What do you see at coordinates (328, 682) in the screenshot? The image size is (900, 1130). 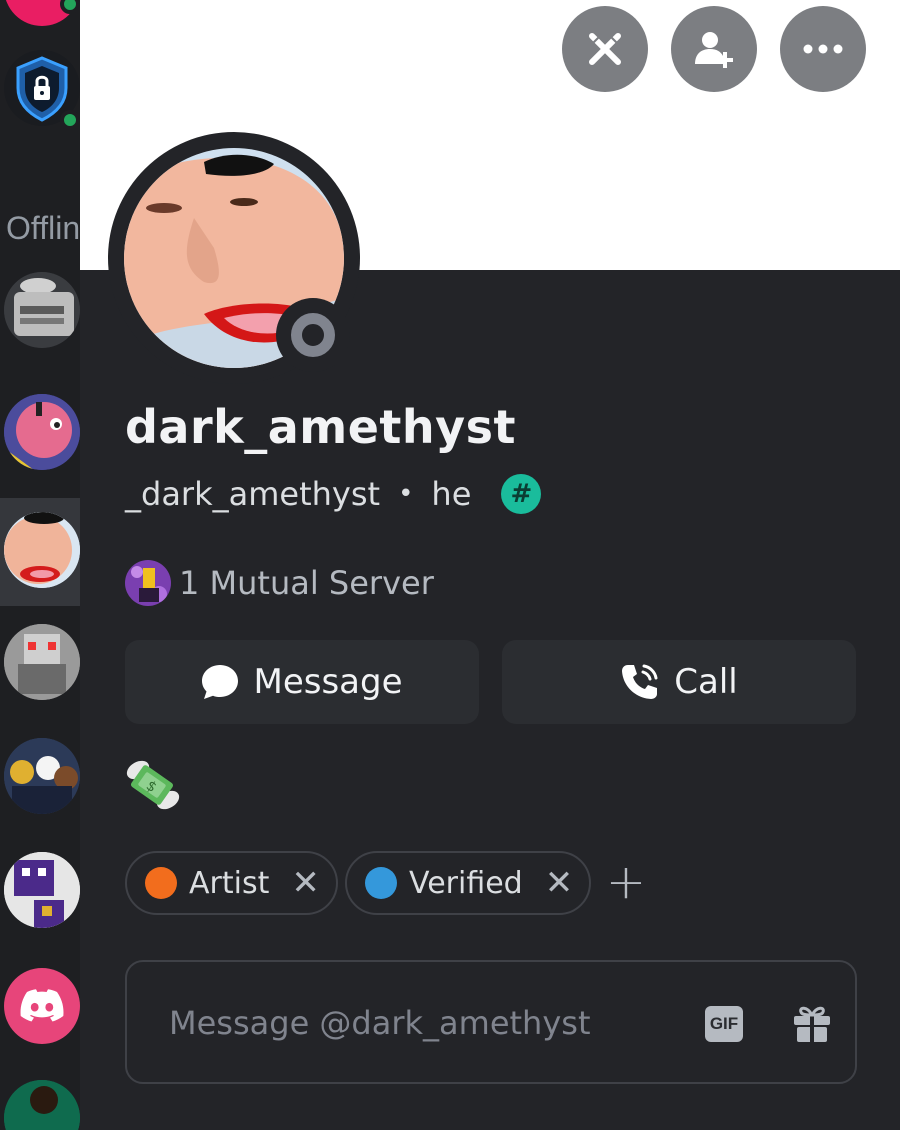 I see `message-button-label: Message` at bounding box center [328, 682].